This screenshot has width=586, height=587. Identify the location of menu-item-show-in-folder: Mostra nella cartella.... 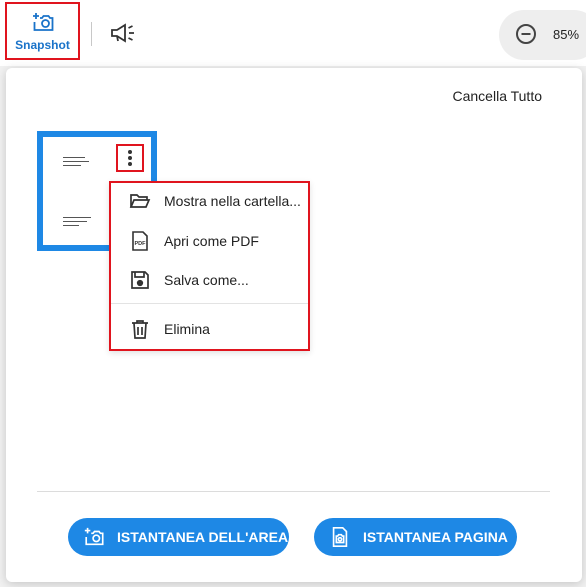
(209, 201).